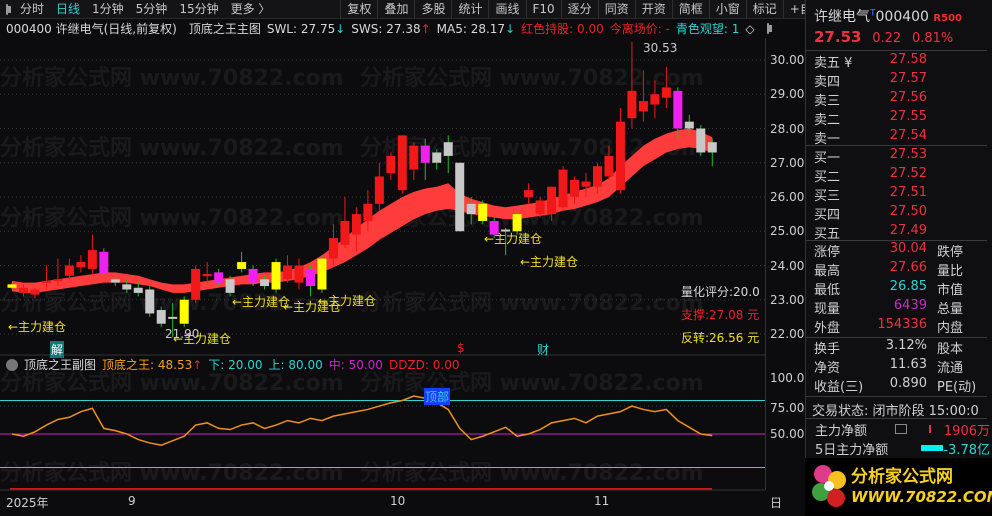 The width and height of the screenshot is (992, 516). What do you see at coordinates (12, 364) in the screenshot?
I see `chevron-down-icon` at bounding box center [12, 364].